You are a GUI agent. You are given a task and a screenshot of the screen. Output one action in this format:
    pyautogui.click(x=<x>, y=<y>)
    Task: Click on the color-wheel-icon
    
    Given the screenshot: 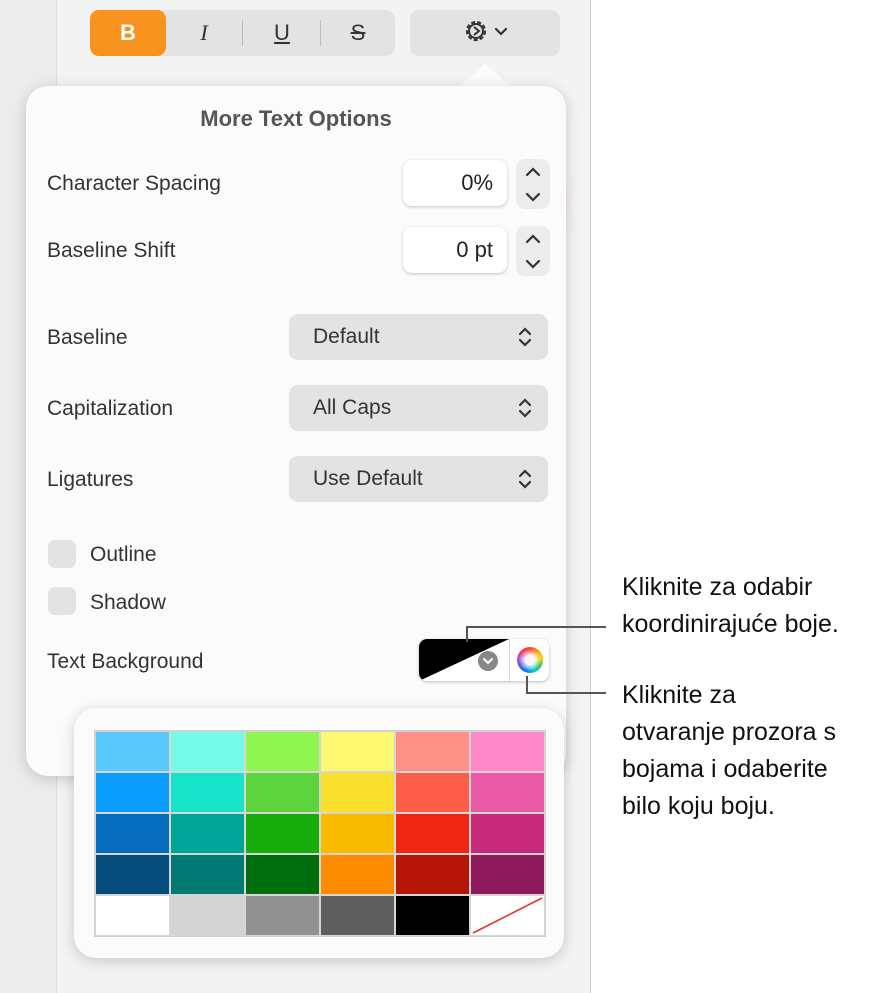 What is the action you would take?
    pyautogui.click(x=529, y=660)
    